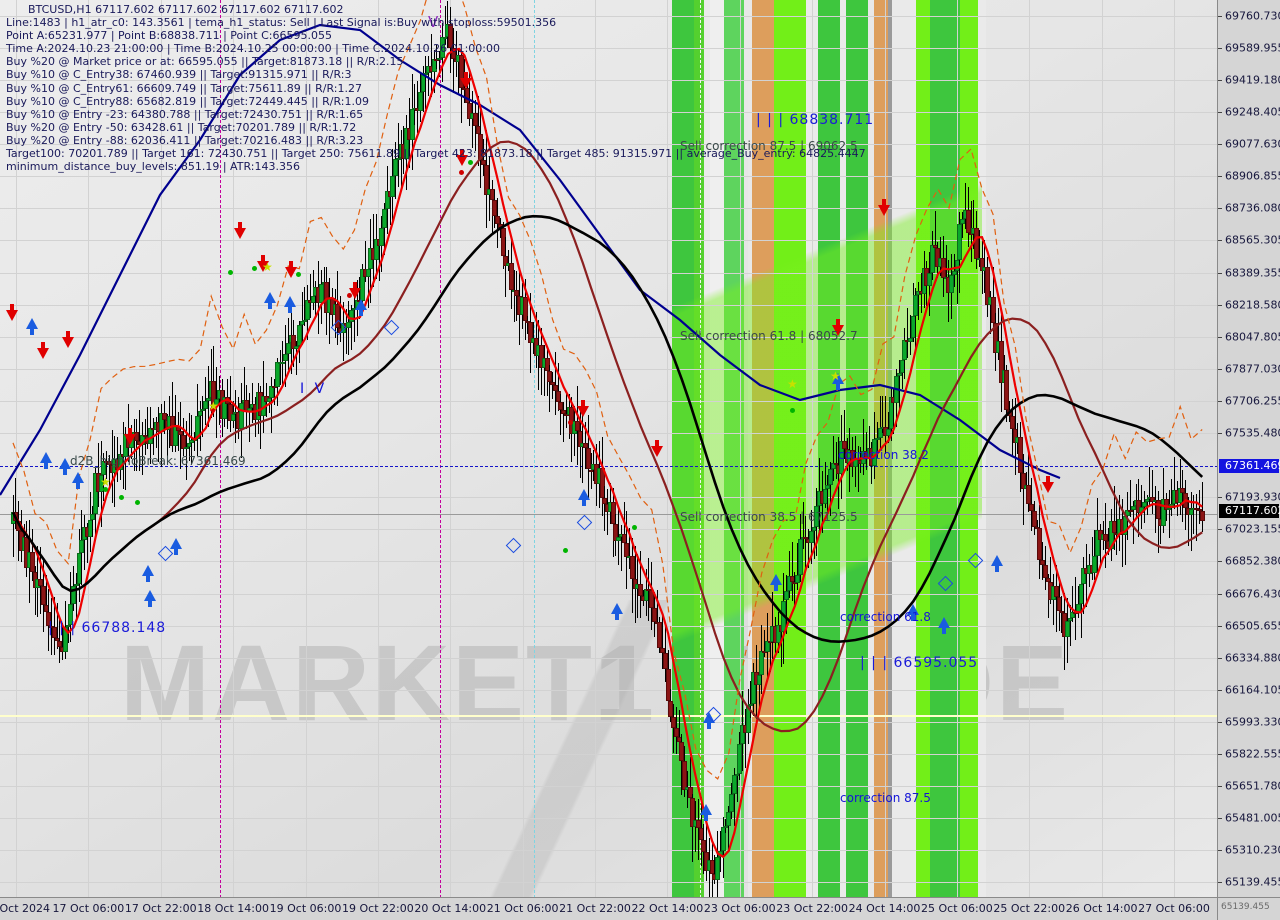  Describe the element at coordinates (1252, 561) in the screenshot. I see `price-tick-label: 66852.380` at that location.